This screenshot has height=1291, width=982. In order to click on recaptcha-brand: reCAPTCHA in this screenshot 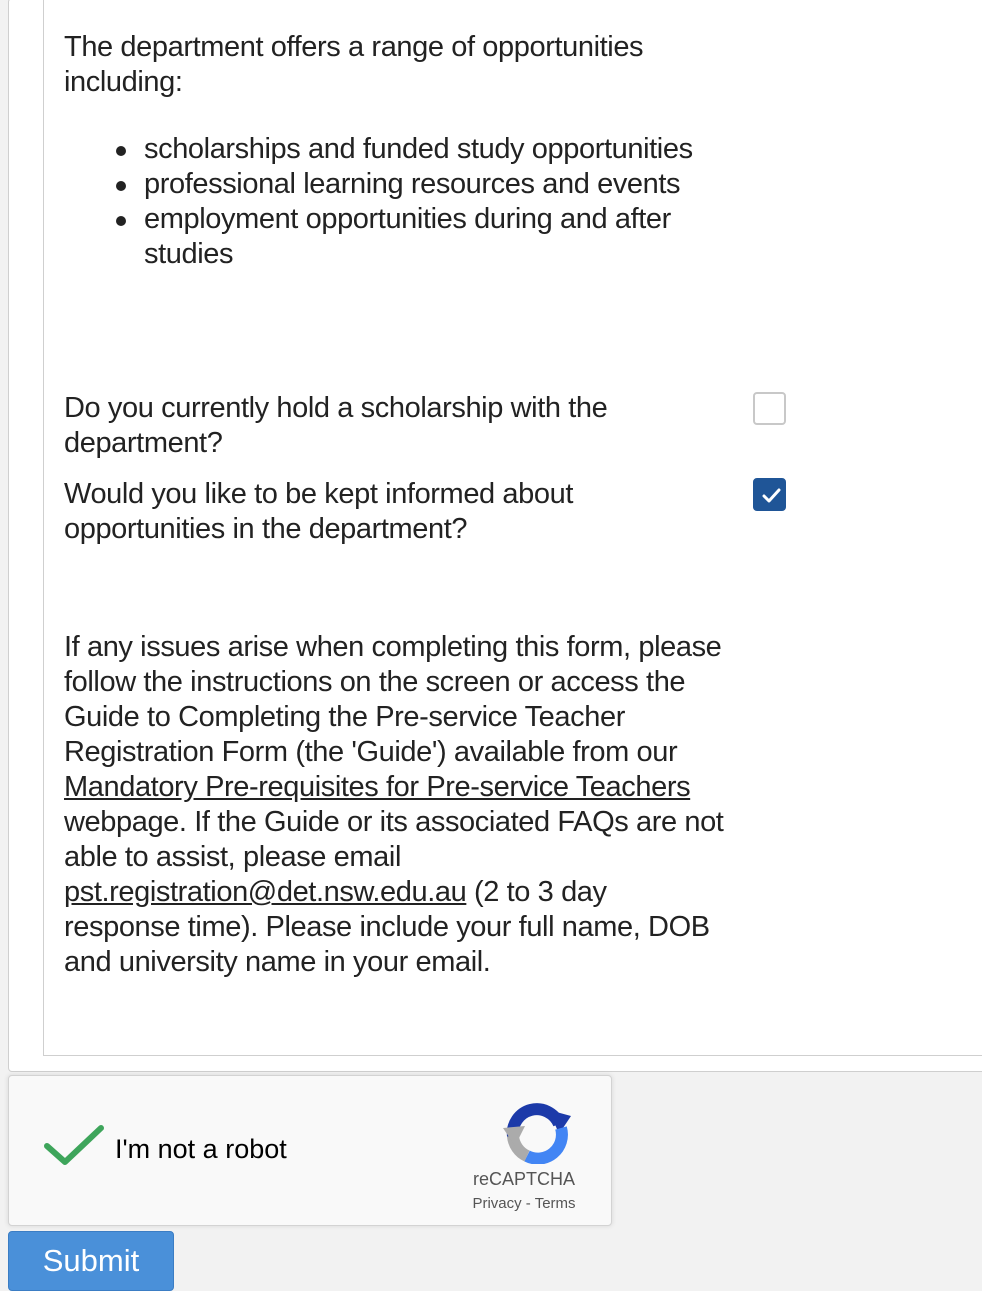, I will do `click(523, 1179)`.